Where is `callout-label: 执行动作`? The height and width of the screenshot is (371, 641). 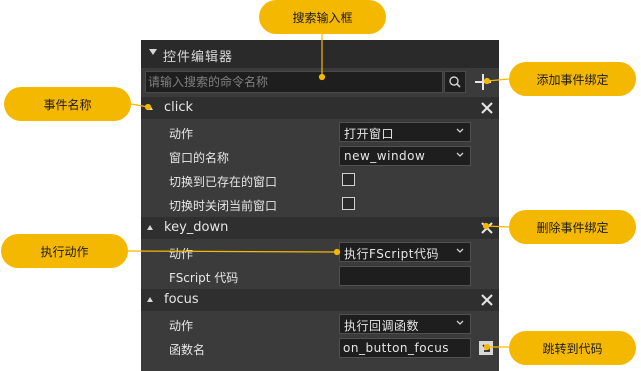
callout-label: 执行动作 is located at coordinates (64, 251).